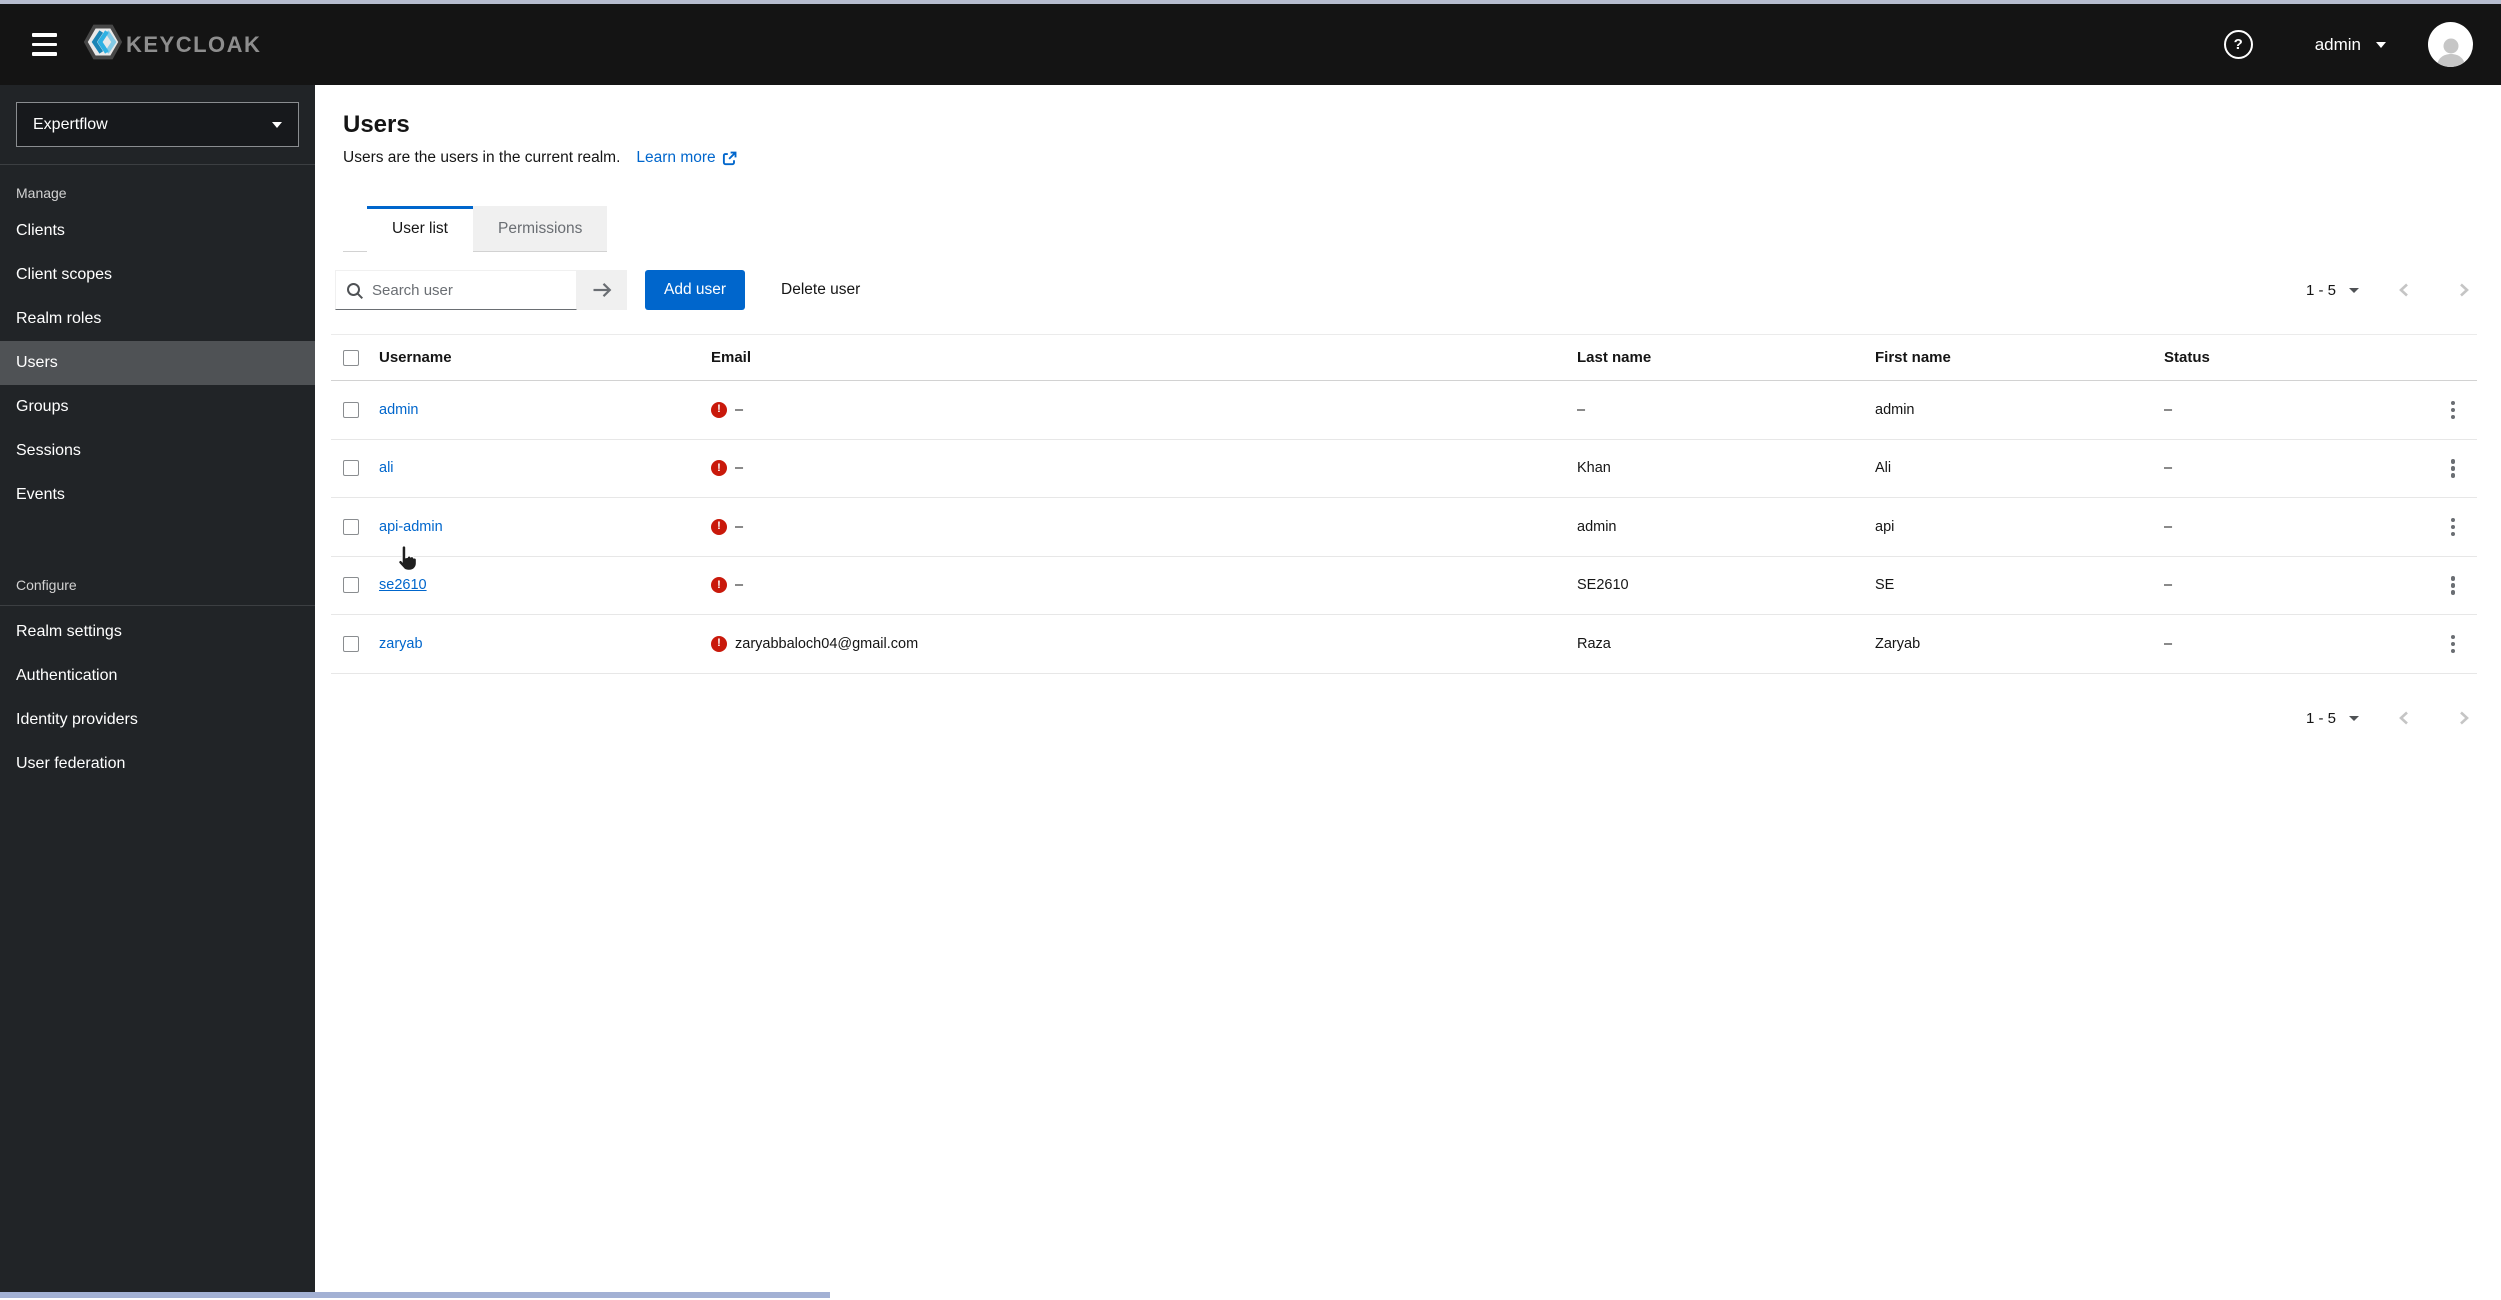 This screenshot has width=2501, height=1300. Describe the element at coordinates (2019, 527) in the screenshot. I see `first-name-value: api` at that location.